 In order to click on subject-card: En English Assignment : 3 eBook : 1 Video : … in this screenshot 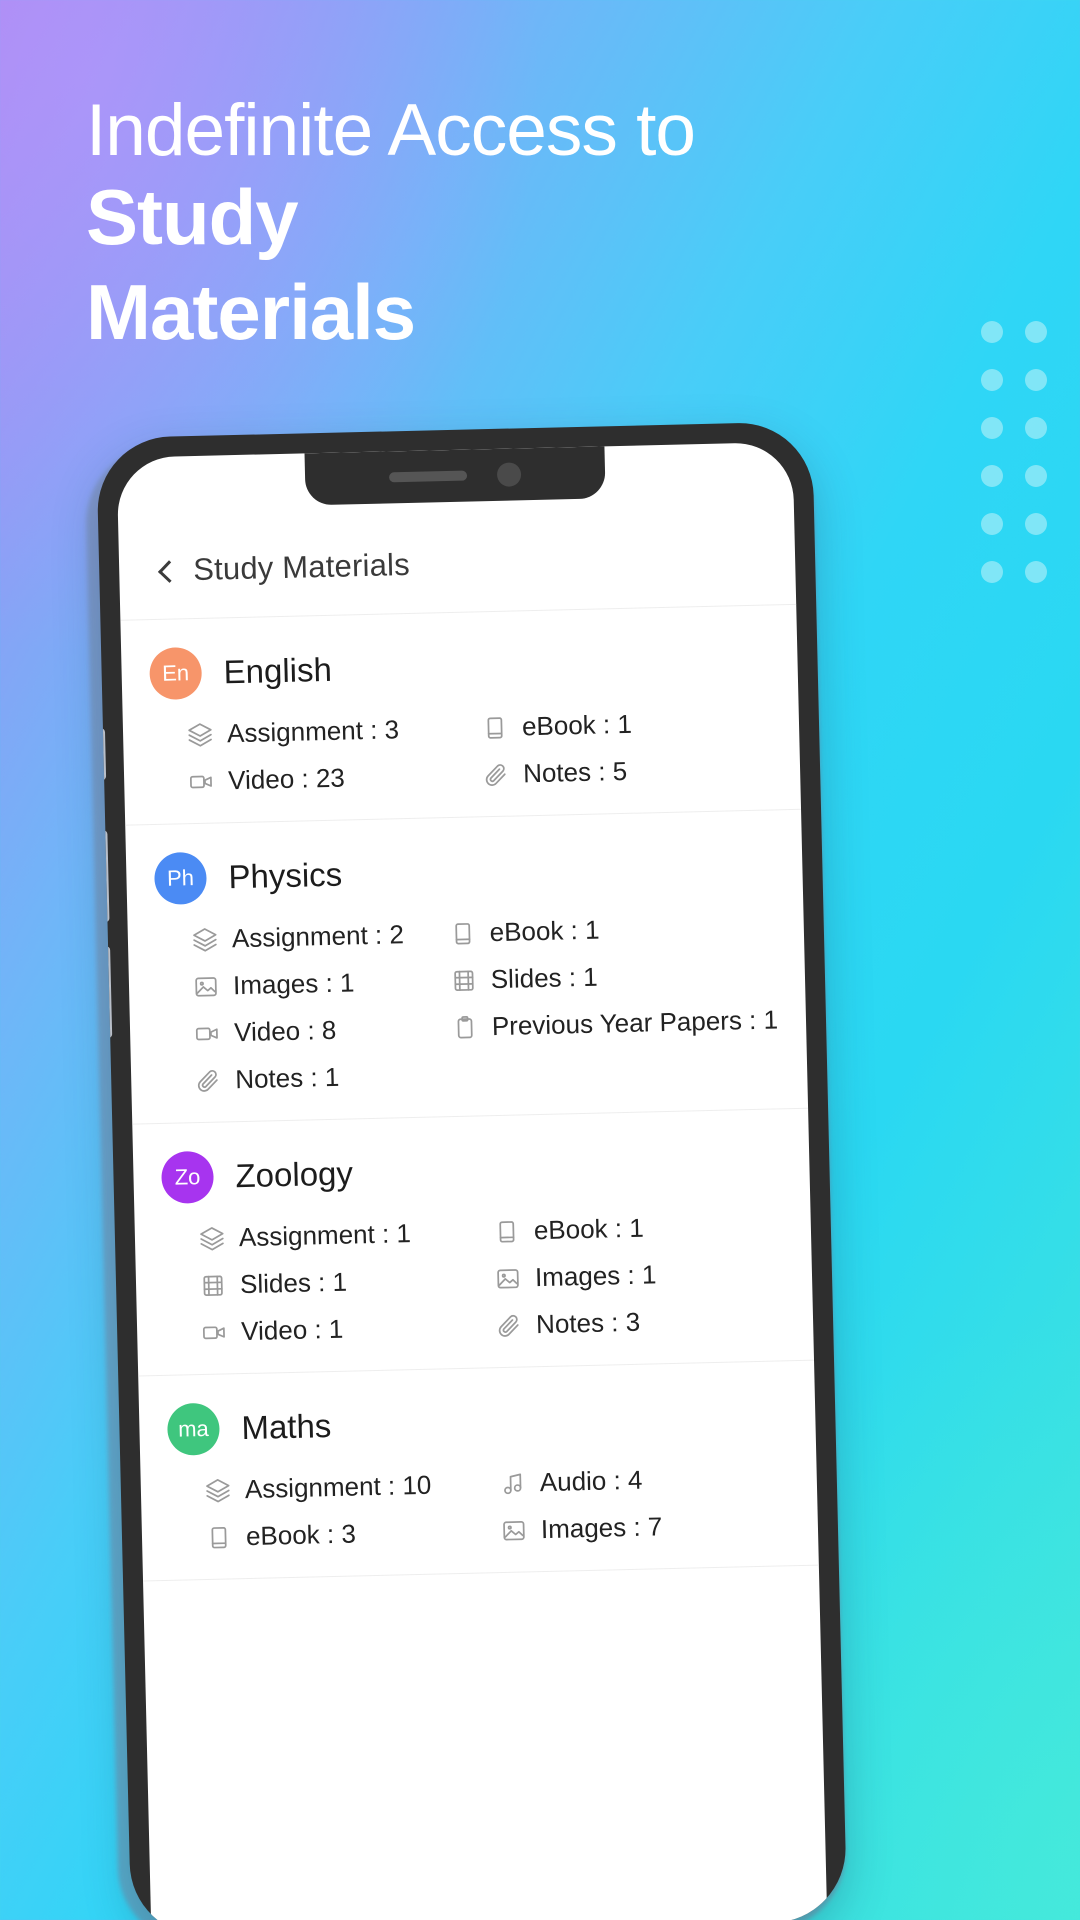, I will do `click(461, 715)`.